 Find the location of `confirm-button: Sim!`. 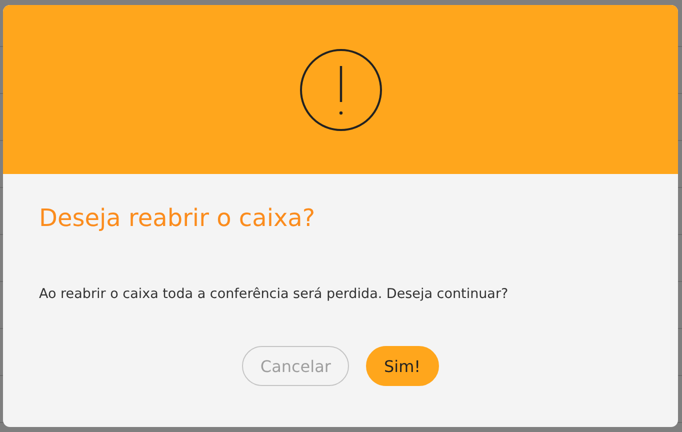

confirm-button: Sim! is located at coordinates (402, 366).